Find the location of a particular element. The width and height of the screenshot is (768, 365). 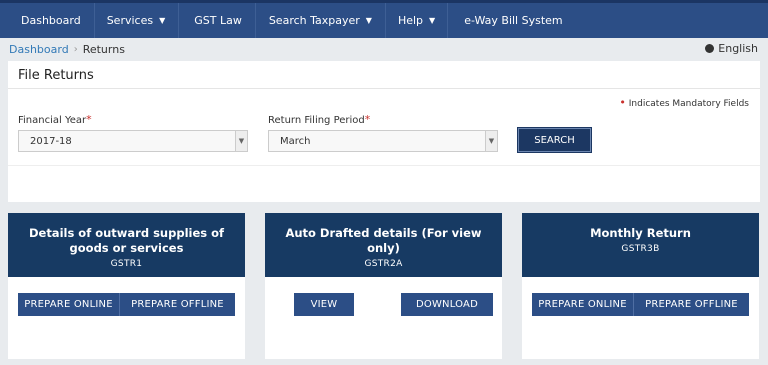

download-button: DOWNLOAD is located at coordinates (447, 304).